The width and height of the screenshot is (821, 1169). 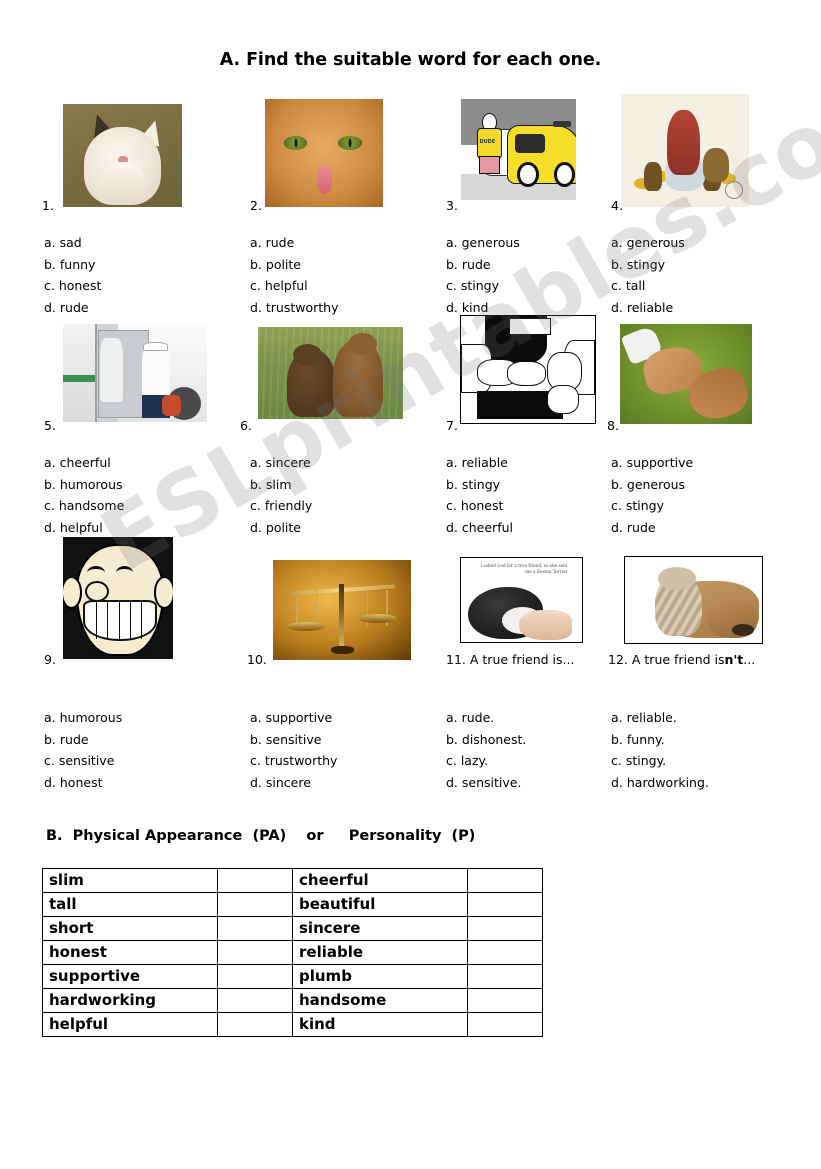 What do you see at coordinates (483, 308) in the screenshot?
I see `option-d: d. kind` at bounding box center [483, 308].